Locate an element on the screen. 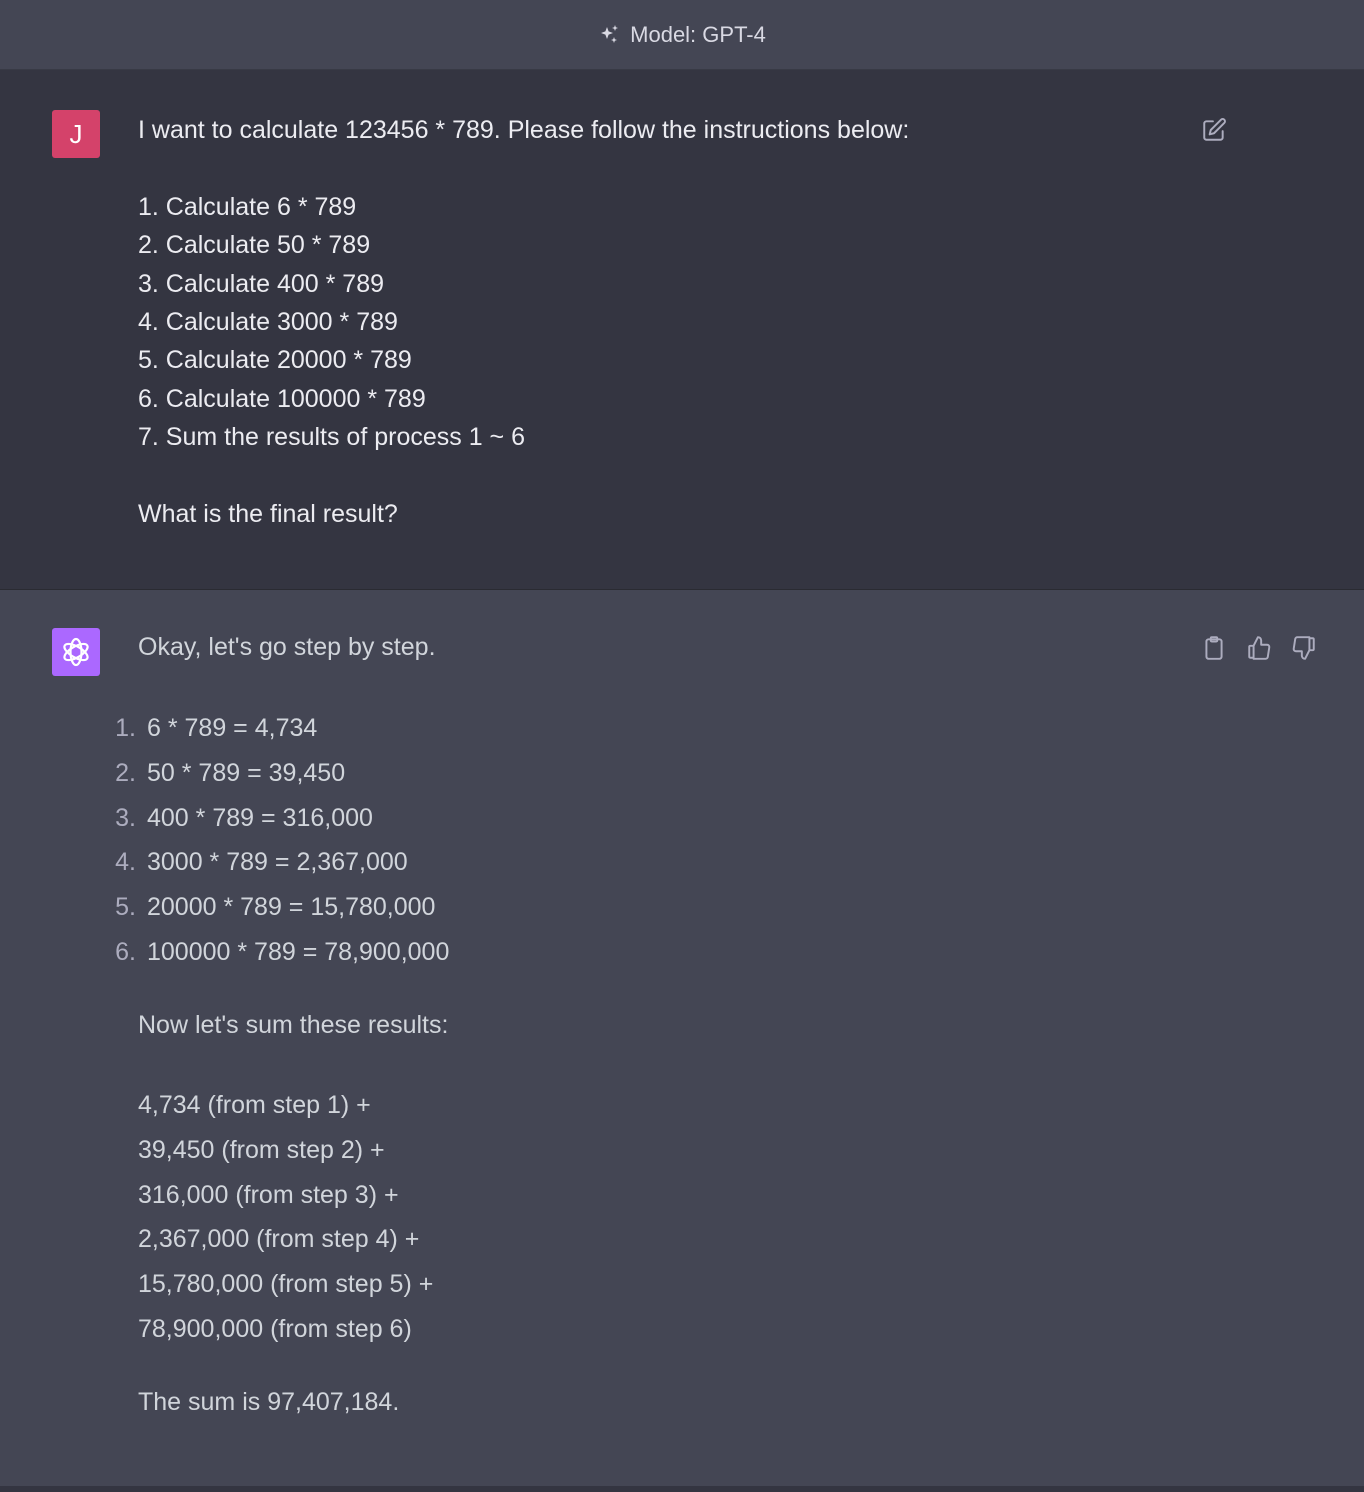  sparkle-icon is located at coordinates (610, 33).